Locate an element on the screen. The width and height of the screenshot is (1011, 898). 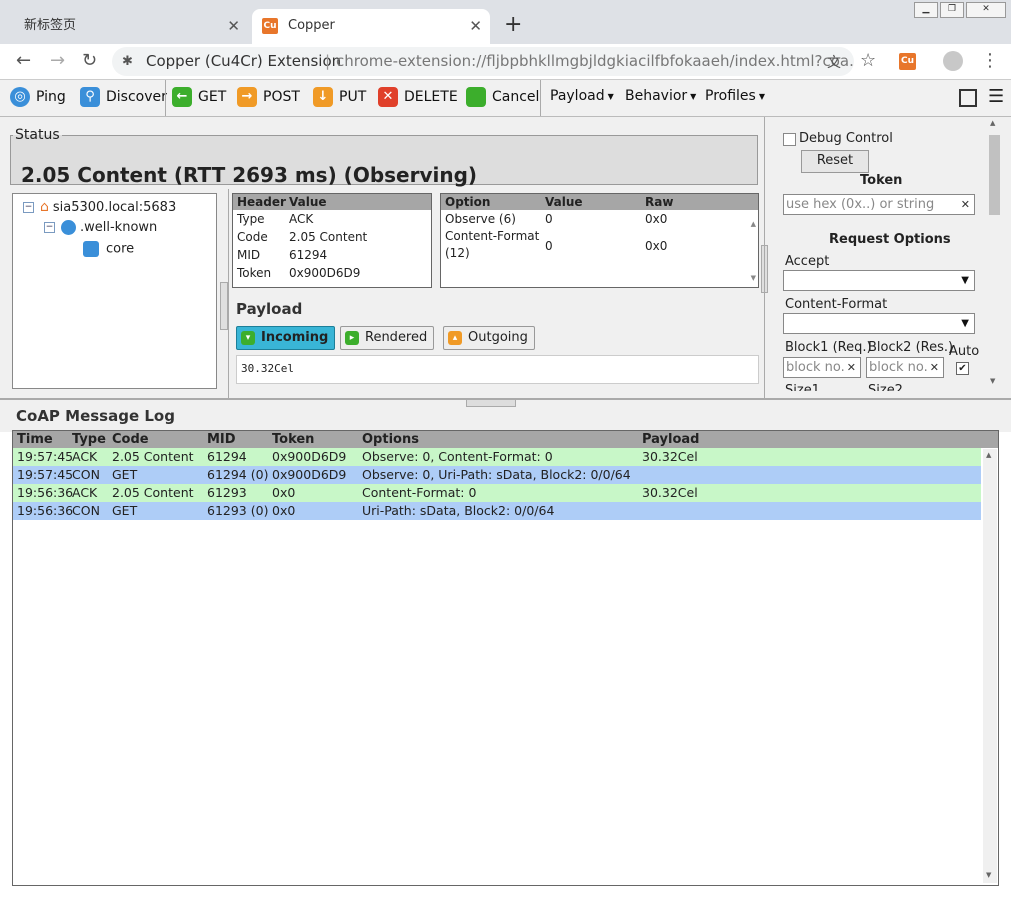
table-row: Content-Format (12) 0 0x0 is located at coordinates (556, 244).